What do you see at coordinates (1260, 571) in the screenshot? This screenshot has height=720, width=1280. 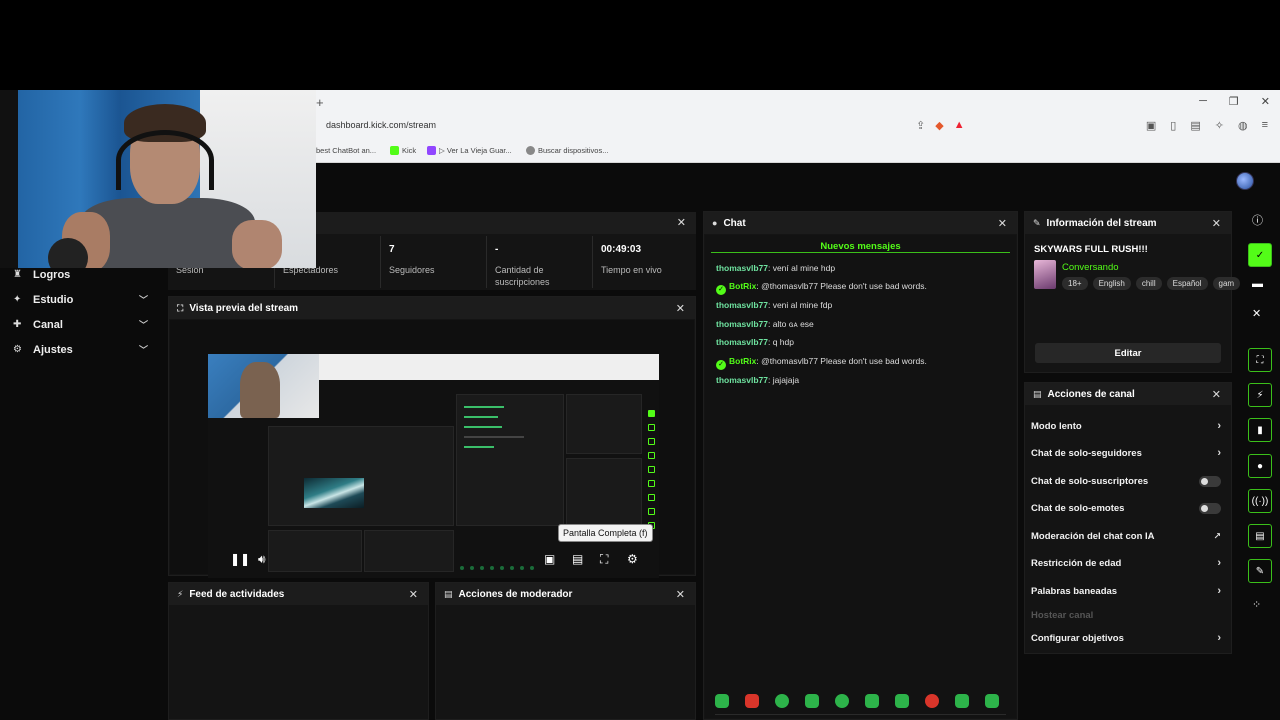 I see `wrench-icon: ✎` at bounding box center [1260, 571].